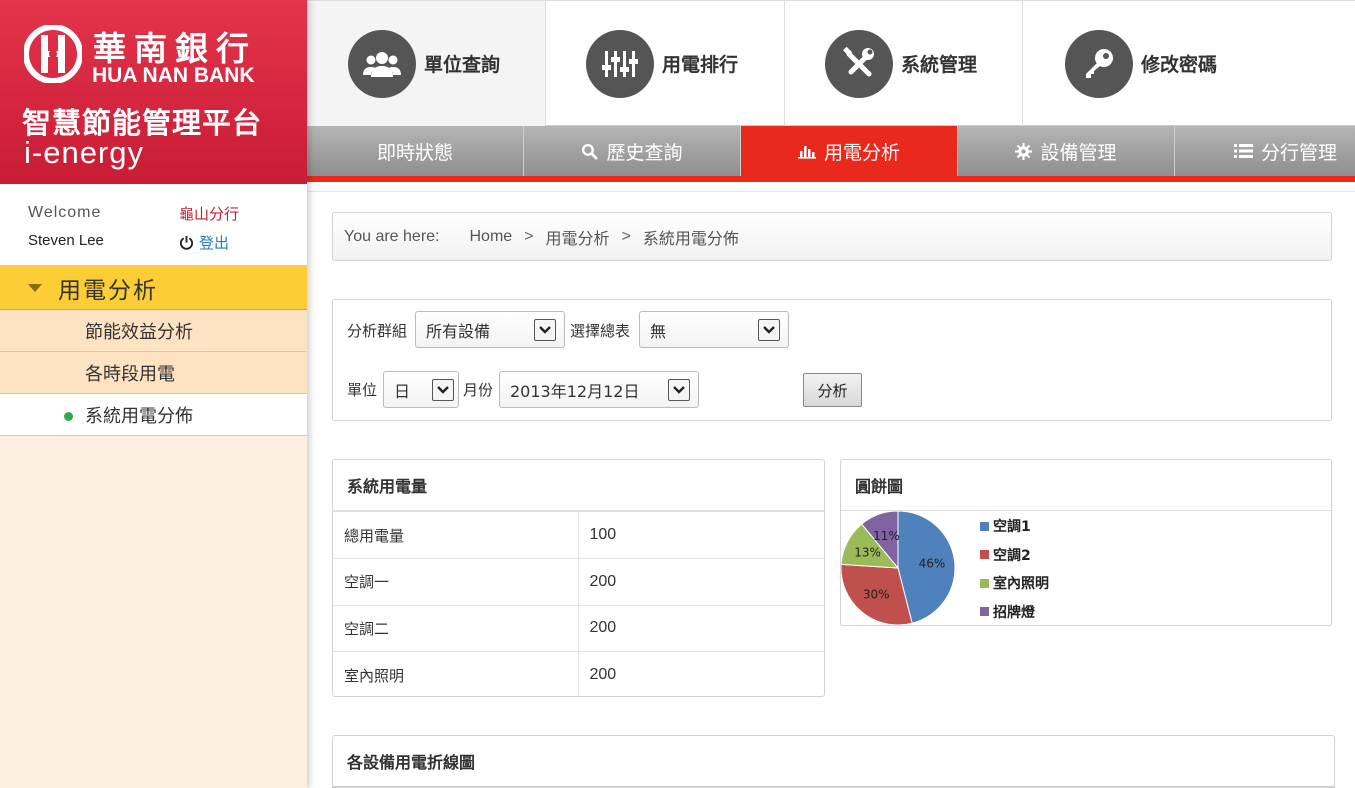  I want to click on usage-table: 總用電量 100 空調一 200 空調二 200 室內照明 200, so click(578, 605).